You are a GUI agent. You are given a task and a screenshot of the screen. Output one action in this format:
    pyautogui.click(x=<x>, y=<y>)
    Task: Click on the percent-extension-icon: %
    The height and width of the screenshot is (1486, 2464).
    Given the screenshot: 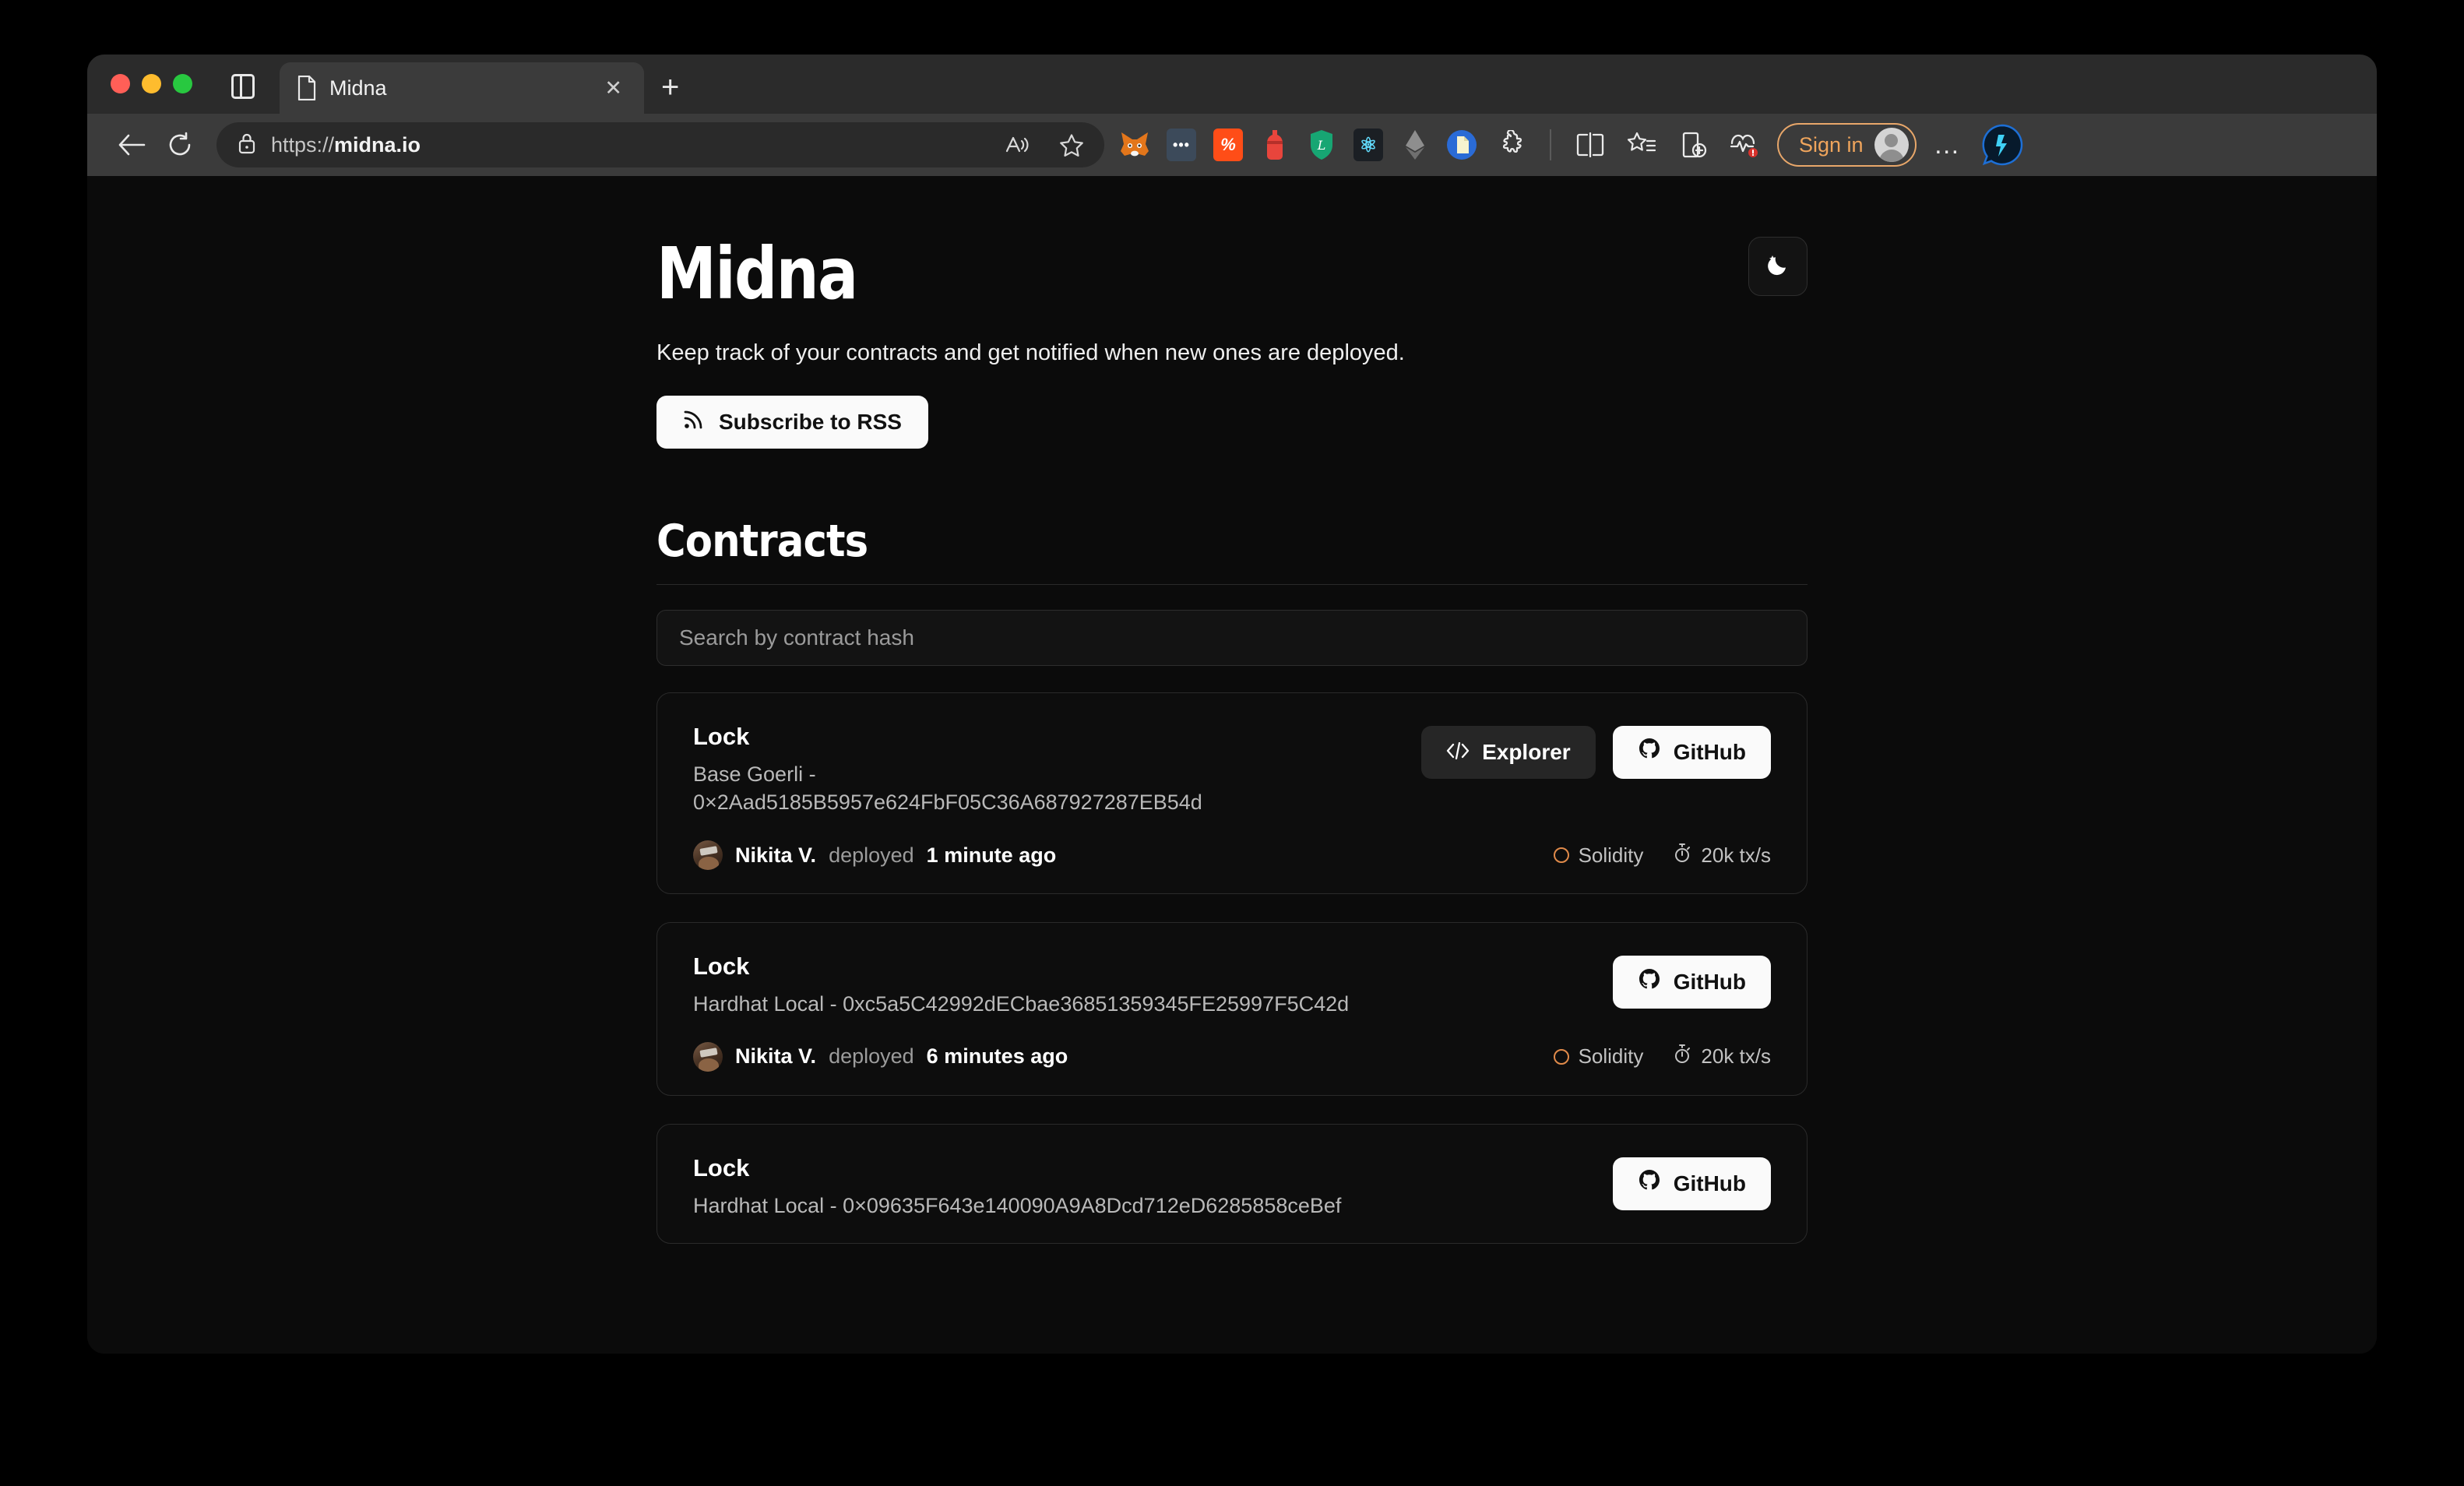 What is the action you would take?
    pyautogui.click(x=1228, y=144)
    